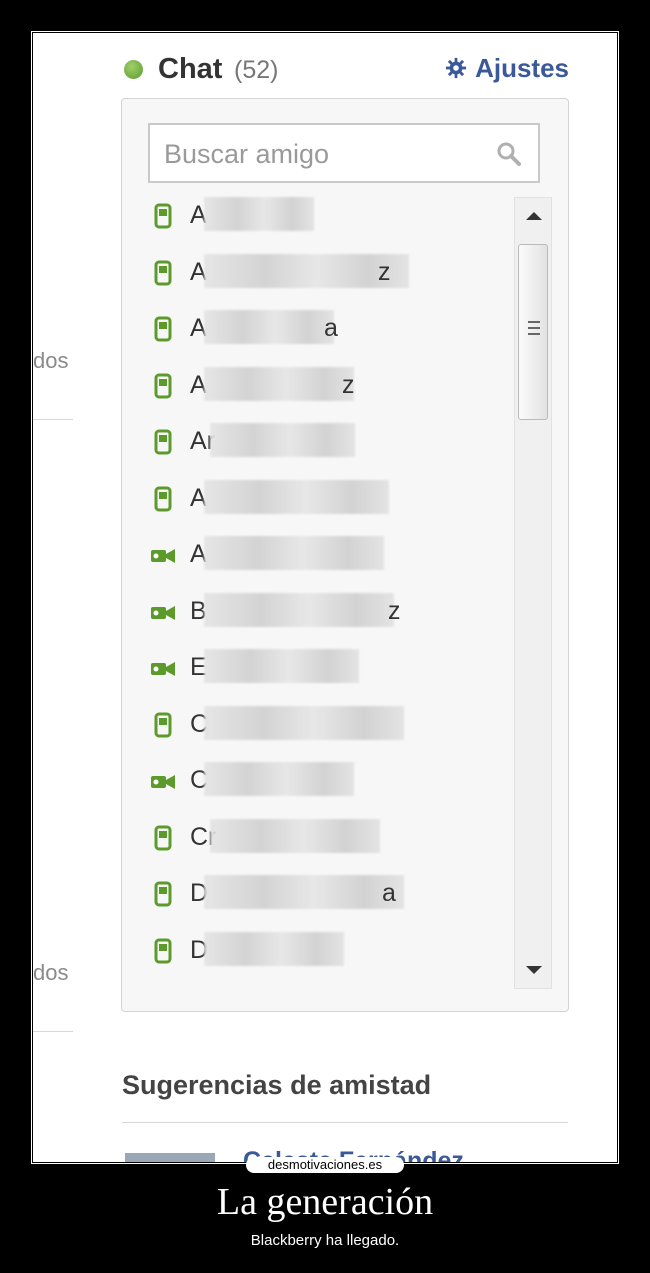 The image size is (650, 1273). What do you see at coordinates (190, 69) in the screenshot?
I see `chat-title: Chat` at bounding box center [190, 69].